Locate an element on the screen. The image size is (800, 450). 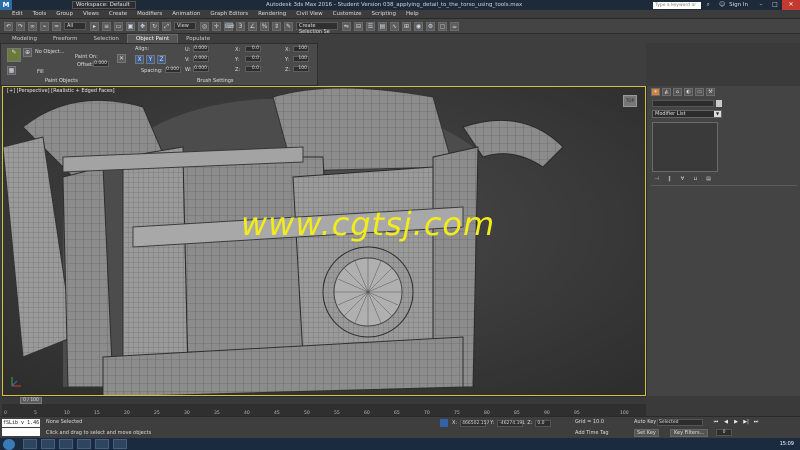
window-crossing-icon: ▣ is located at coordinates (130, 26).